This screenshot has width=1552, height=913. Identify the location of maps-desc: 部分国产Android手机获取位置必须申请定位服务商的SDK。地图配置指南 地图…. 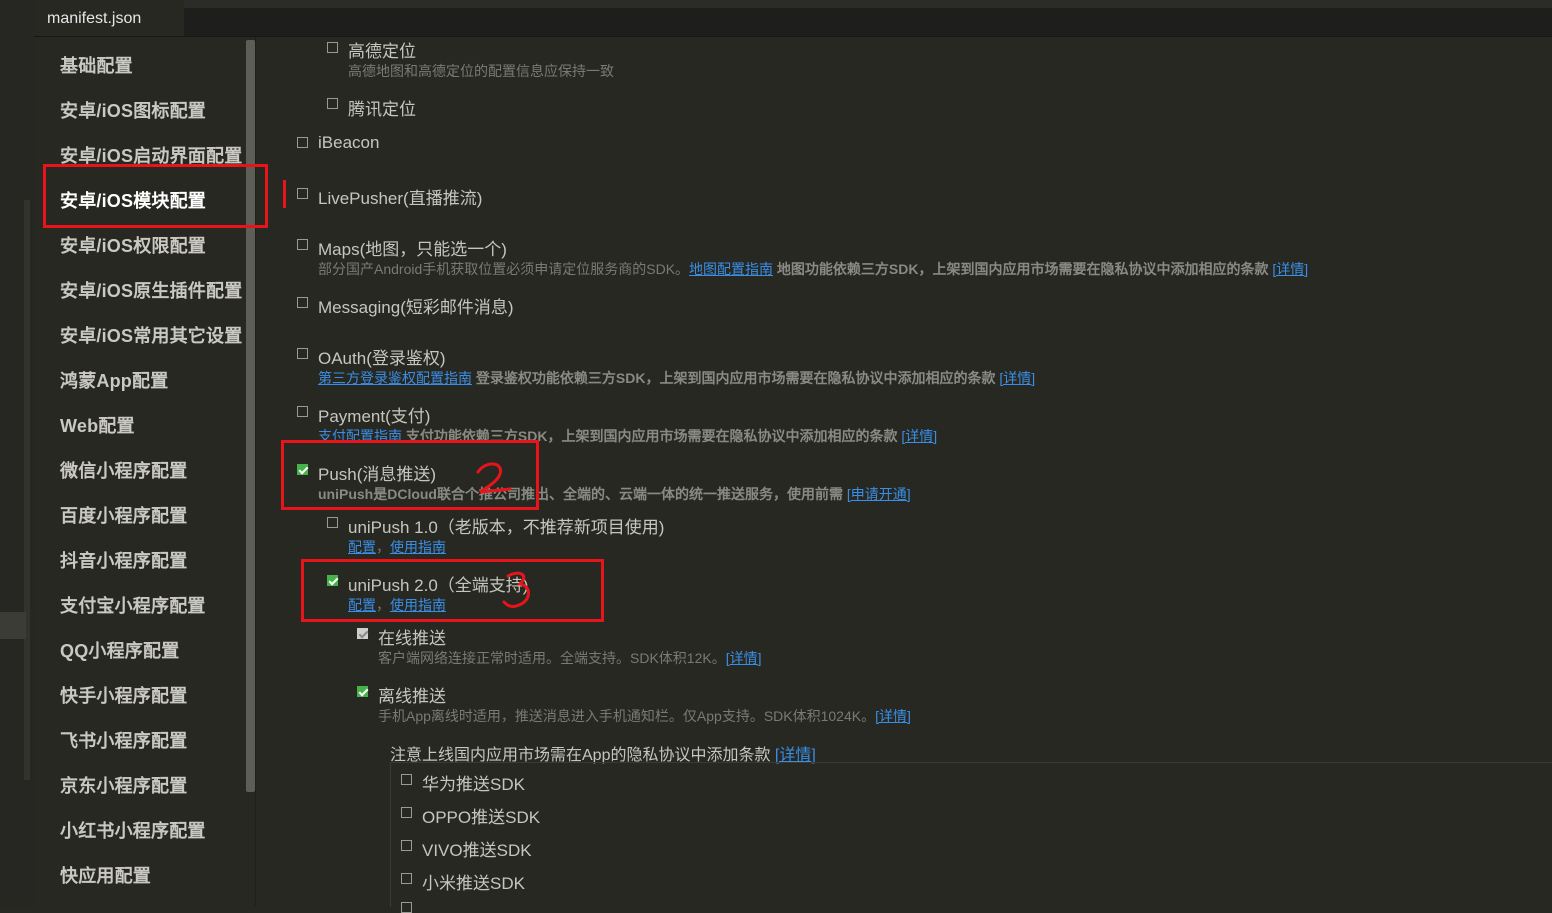
(813, 269).